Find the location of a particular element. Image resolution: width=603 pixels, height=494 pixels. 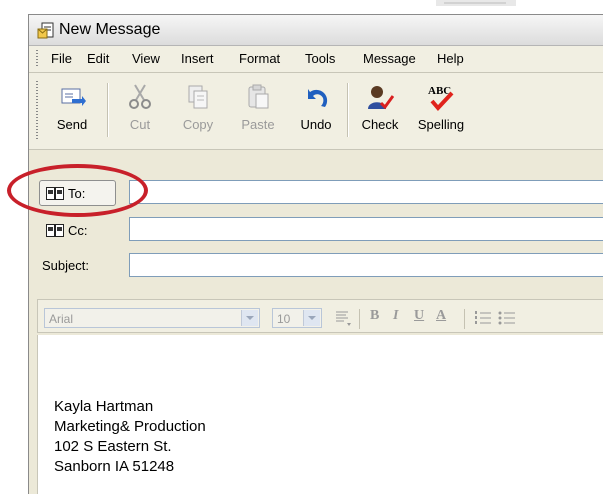

paragraph-style-icon is located at coordinates (343, 318).